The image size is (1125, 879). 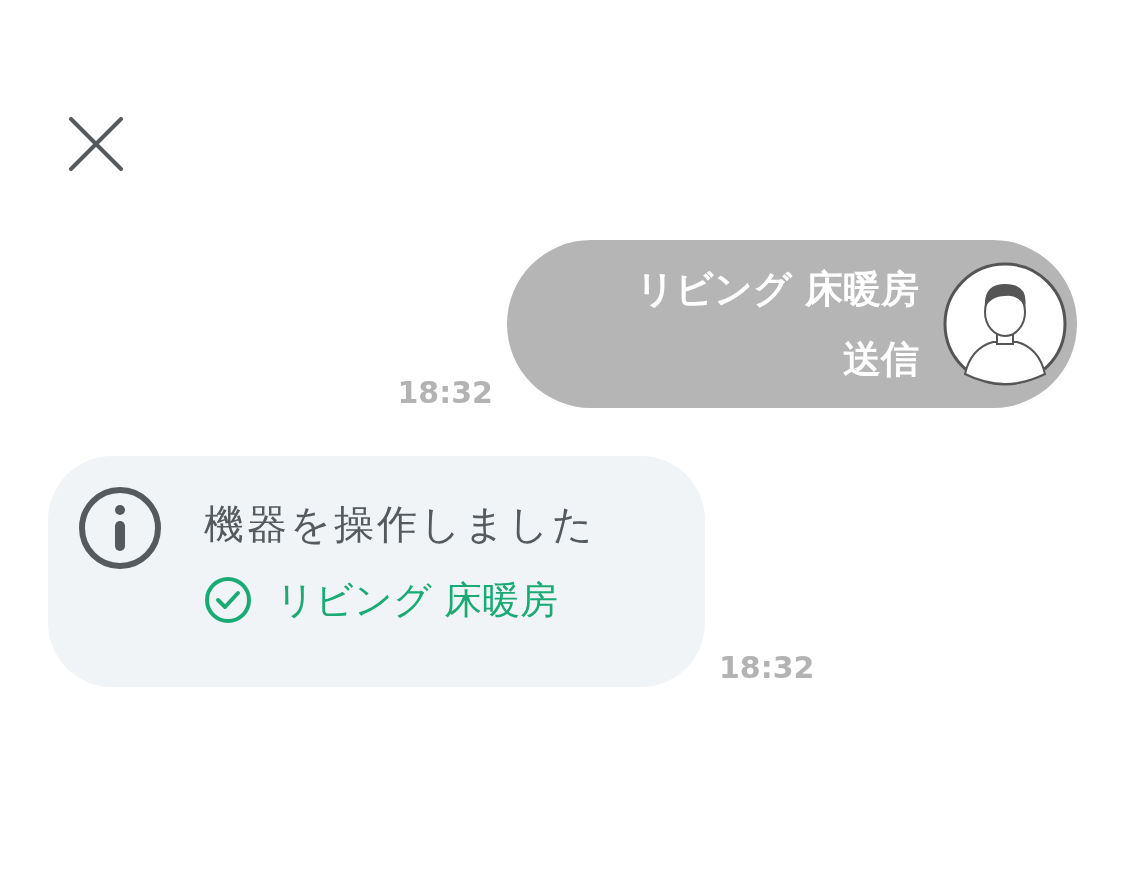 What do you see at coordinates (400, 524) in the screenshot?
I see `message-text: 機器を操作しました` at bounding box center [400, 524].